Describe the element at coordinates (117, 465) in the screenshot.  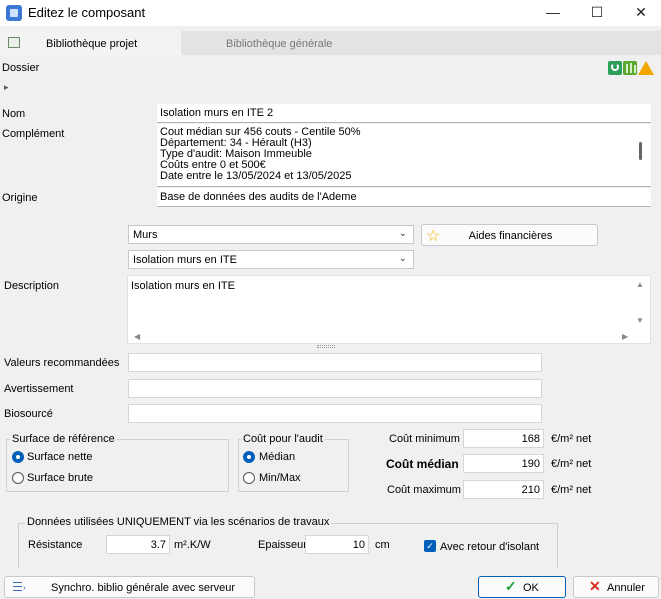
I see `surface-reference-group` at that location.